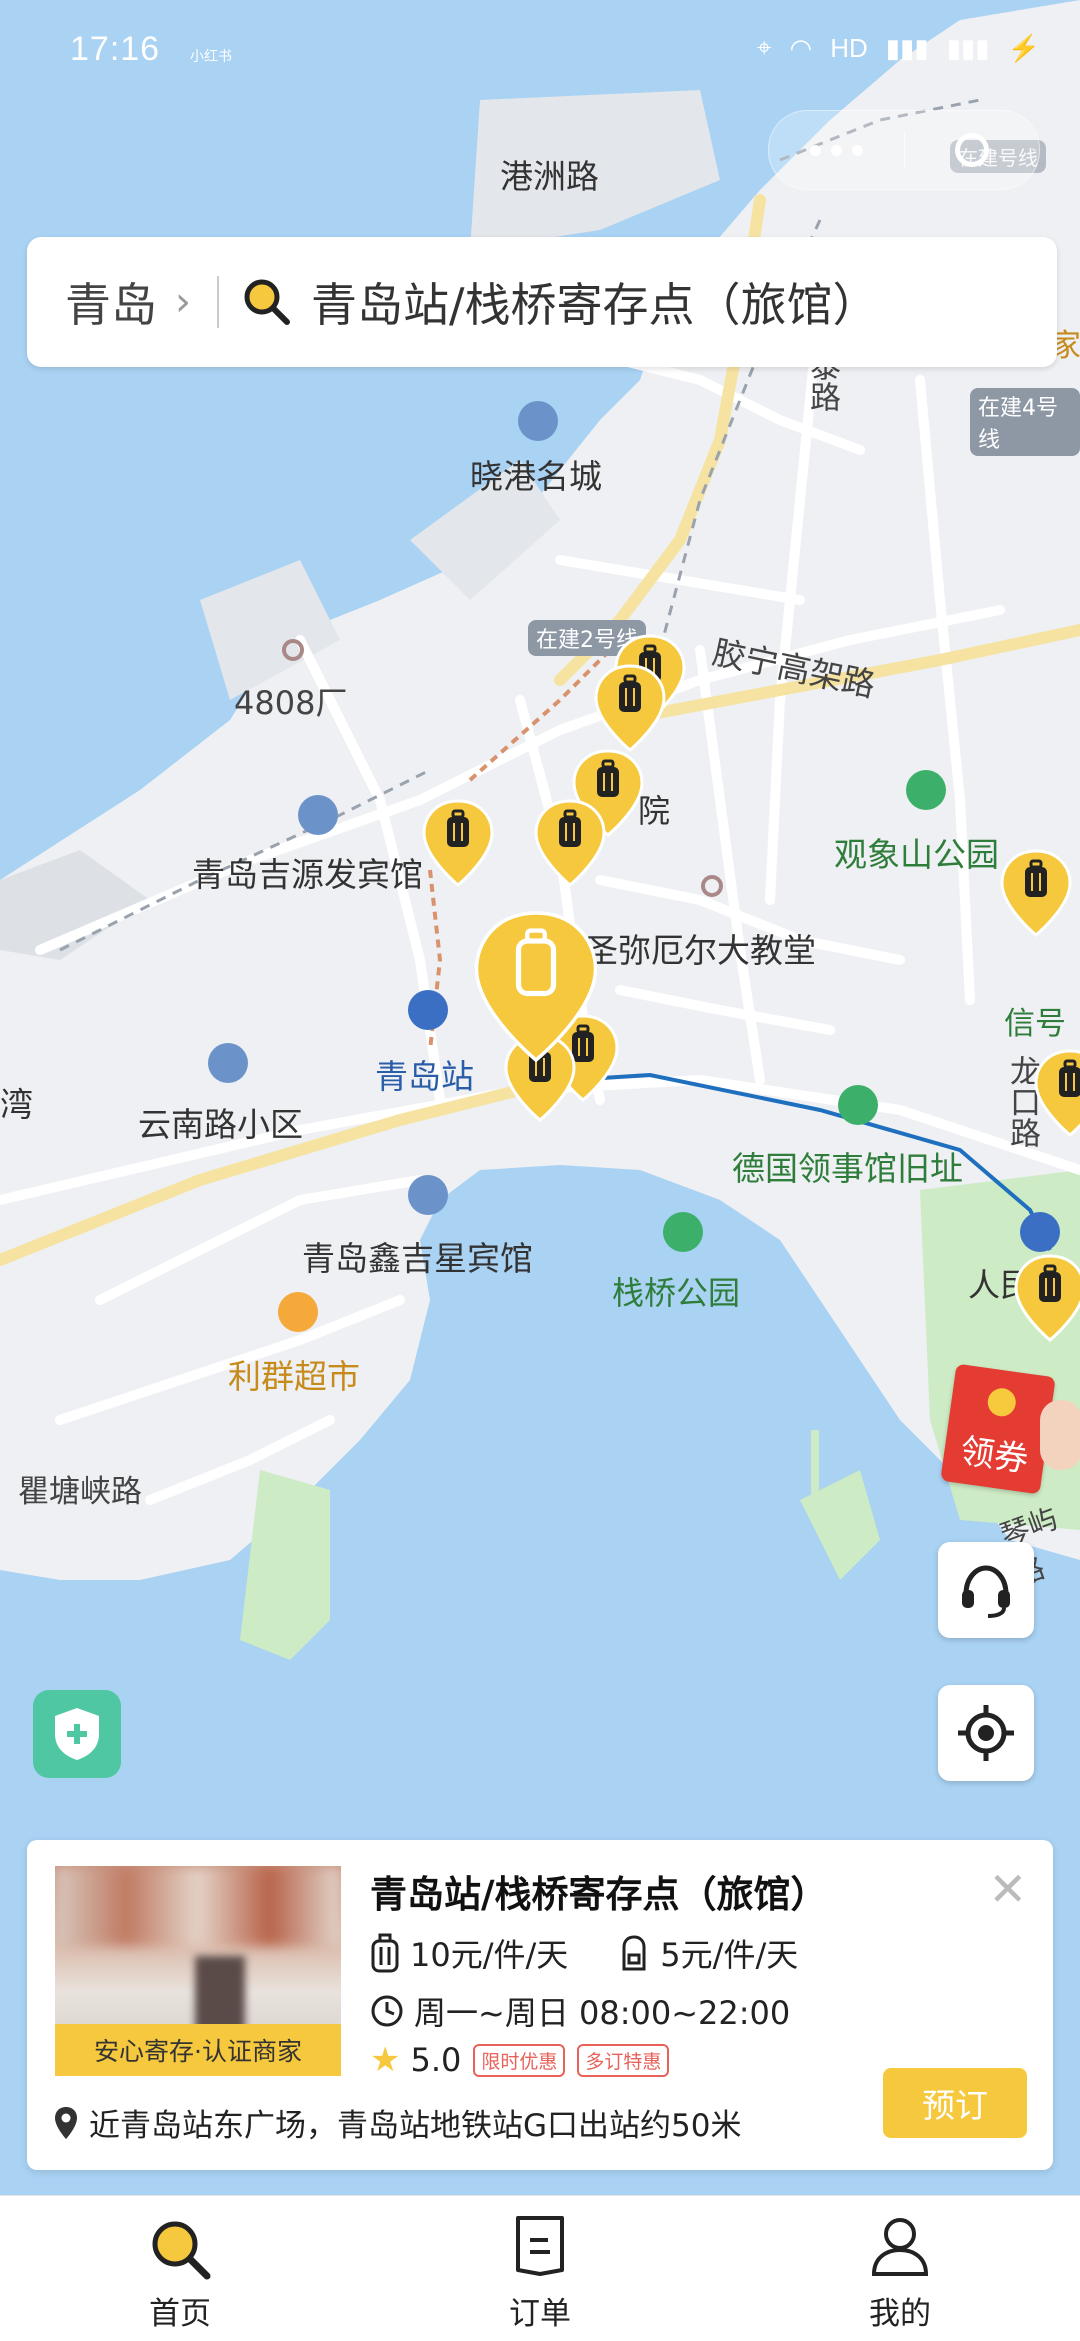  I want to click on status-icons: ⌖ ◠ HD ▮▮▮ ▮▮▮ ⚡, so click(898, 48).